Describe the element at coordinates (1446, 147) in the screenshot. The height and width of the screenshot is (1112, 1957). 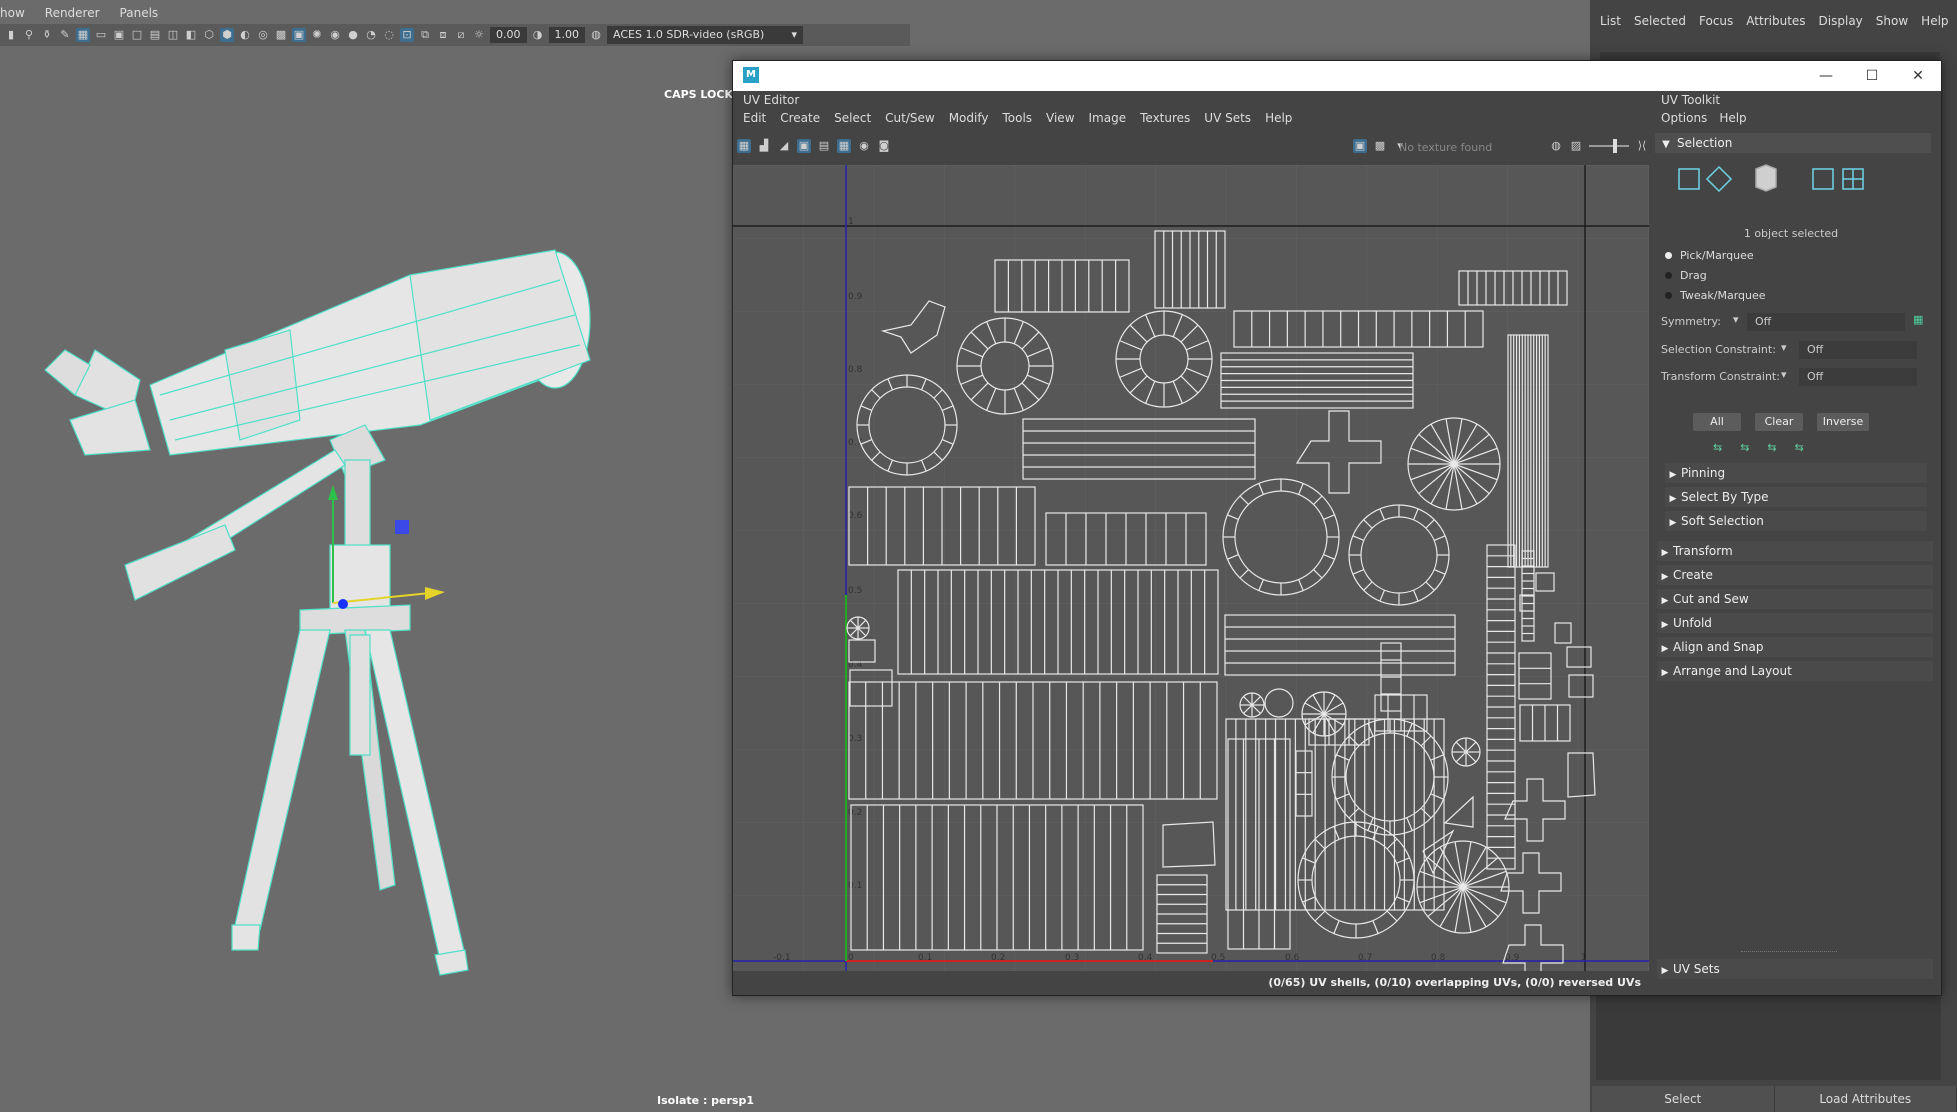
I see `texture-message: No texture found` at that location.